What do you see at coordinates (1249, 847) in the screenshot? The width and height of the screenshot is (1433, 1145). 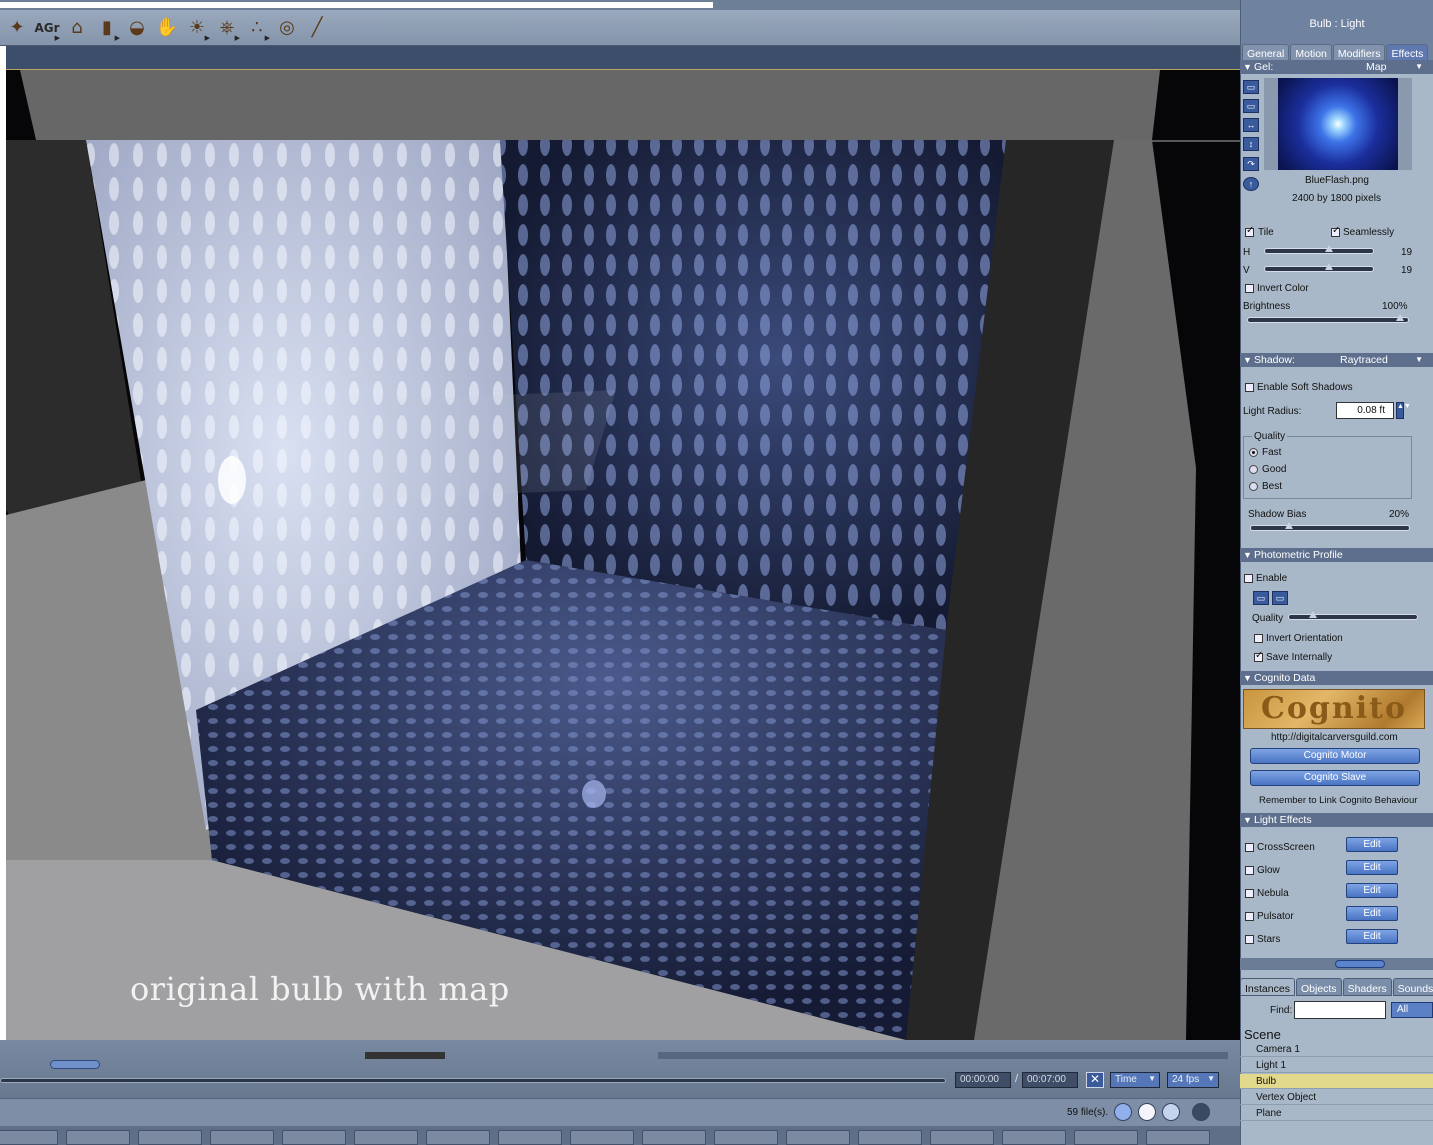 I see `crossscreen-checkbox` at bounding box center [1249, 847].